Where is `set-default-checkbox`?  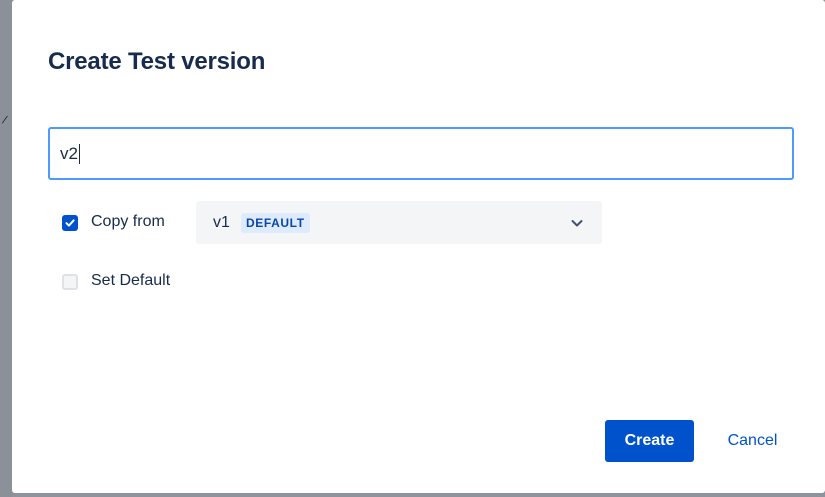
set-default-checkbox is located at coordinates (70, 282).